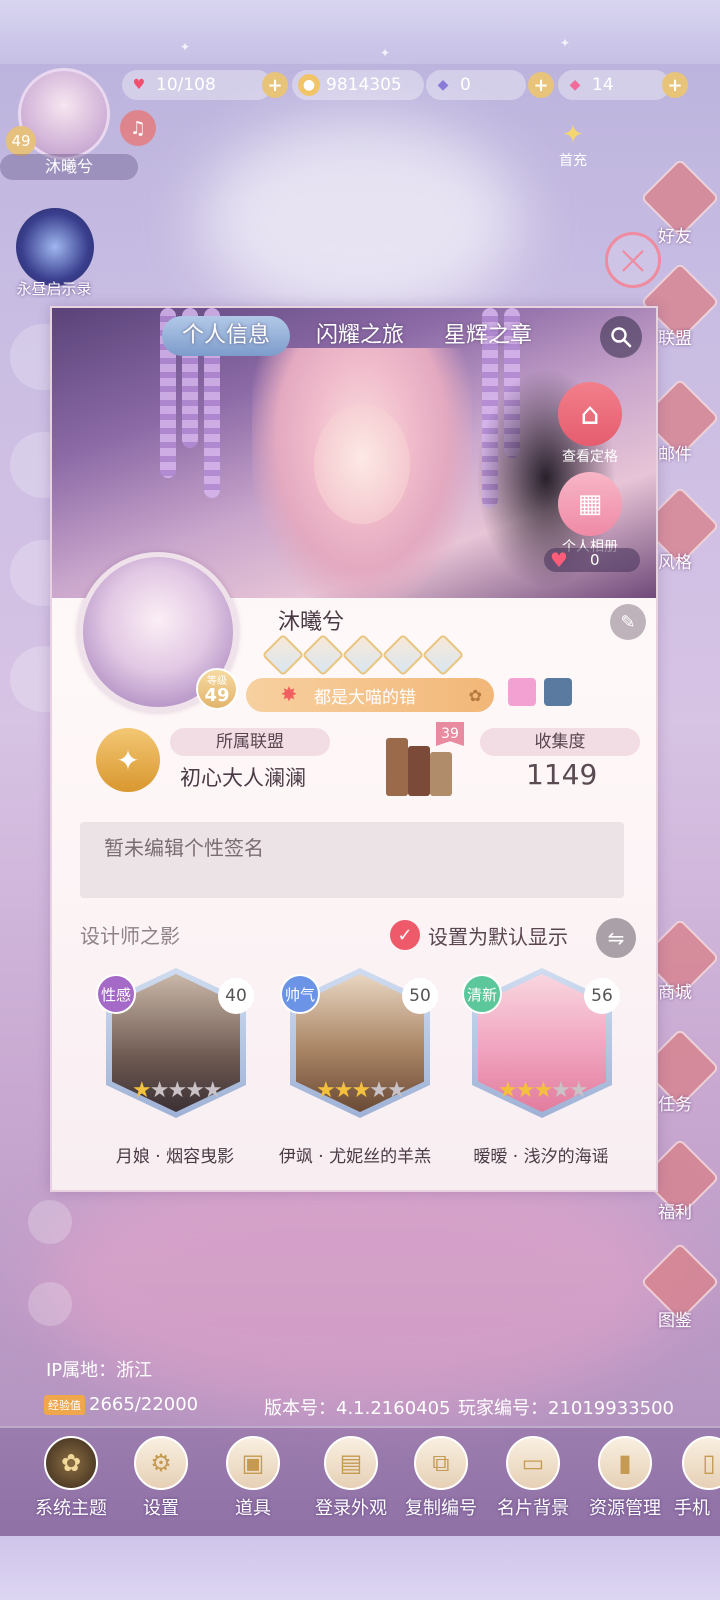  I want to click on level-badge: 等级 49, so click(217, 689).